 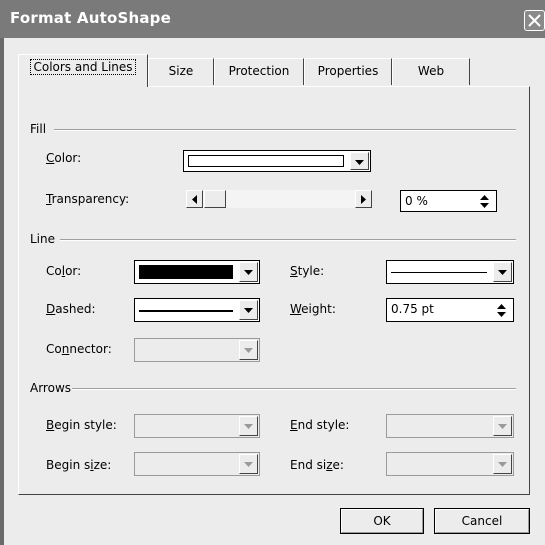 I want to click on begin-style-dropdown, so click(x=197, y=426).